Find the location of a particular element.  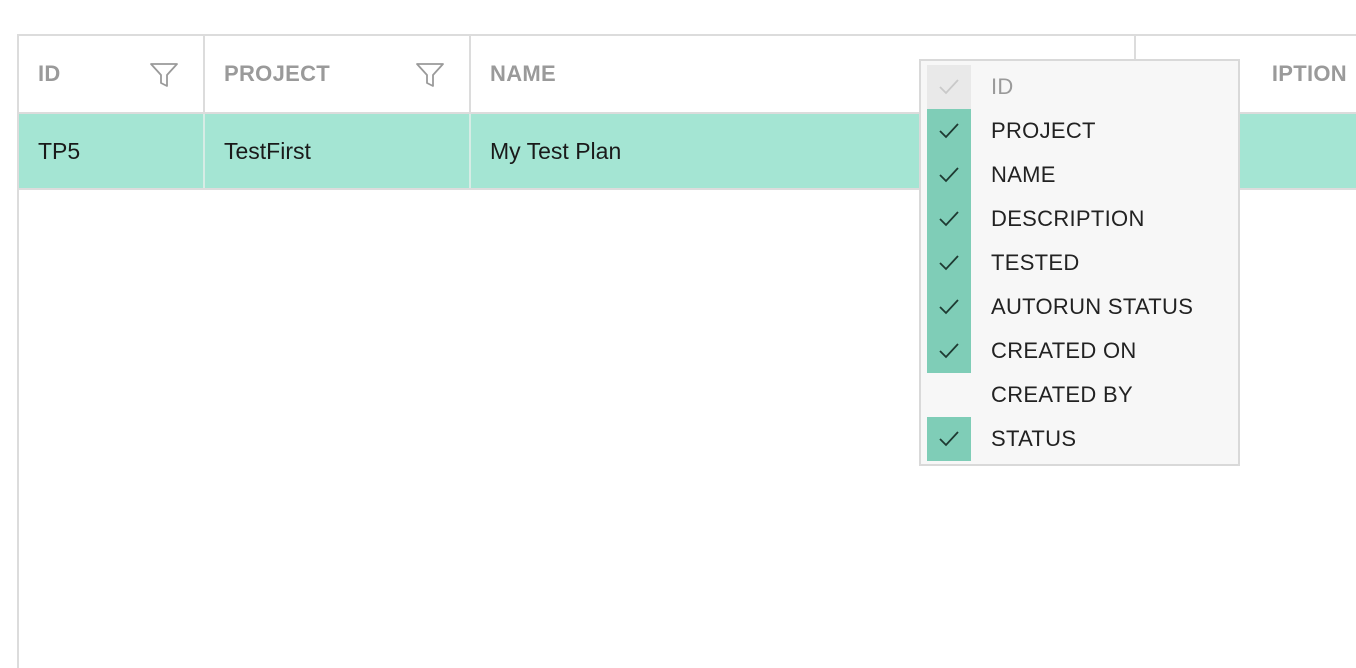

menu-item-label: PROJECT is located at coordinates (1043, 130).